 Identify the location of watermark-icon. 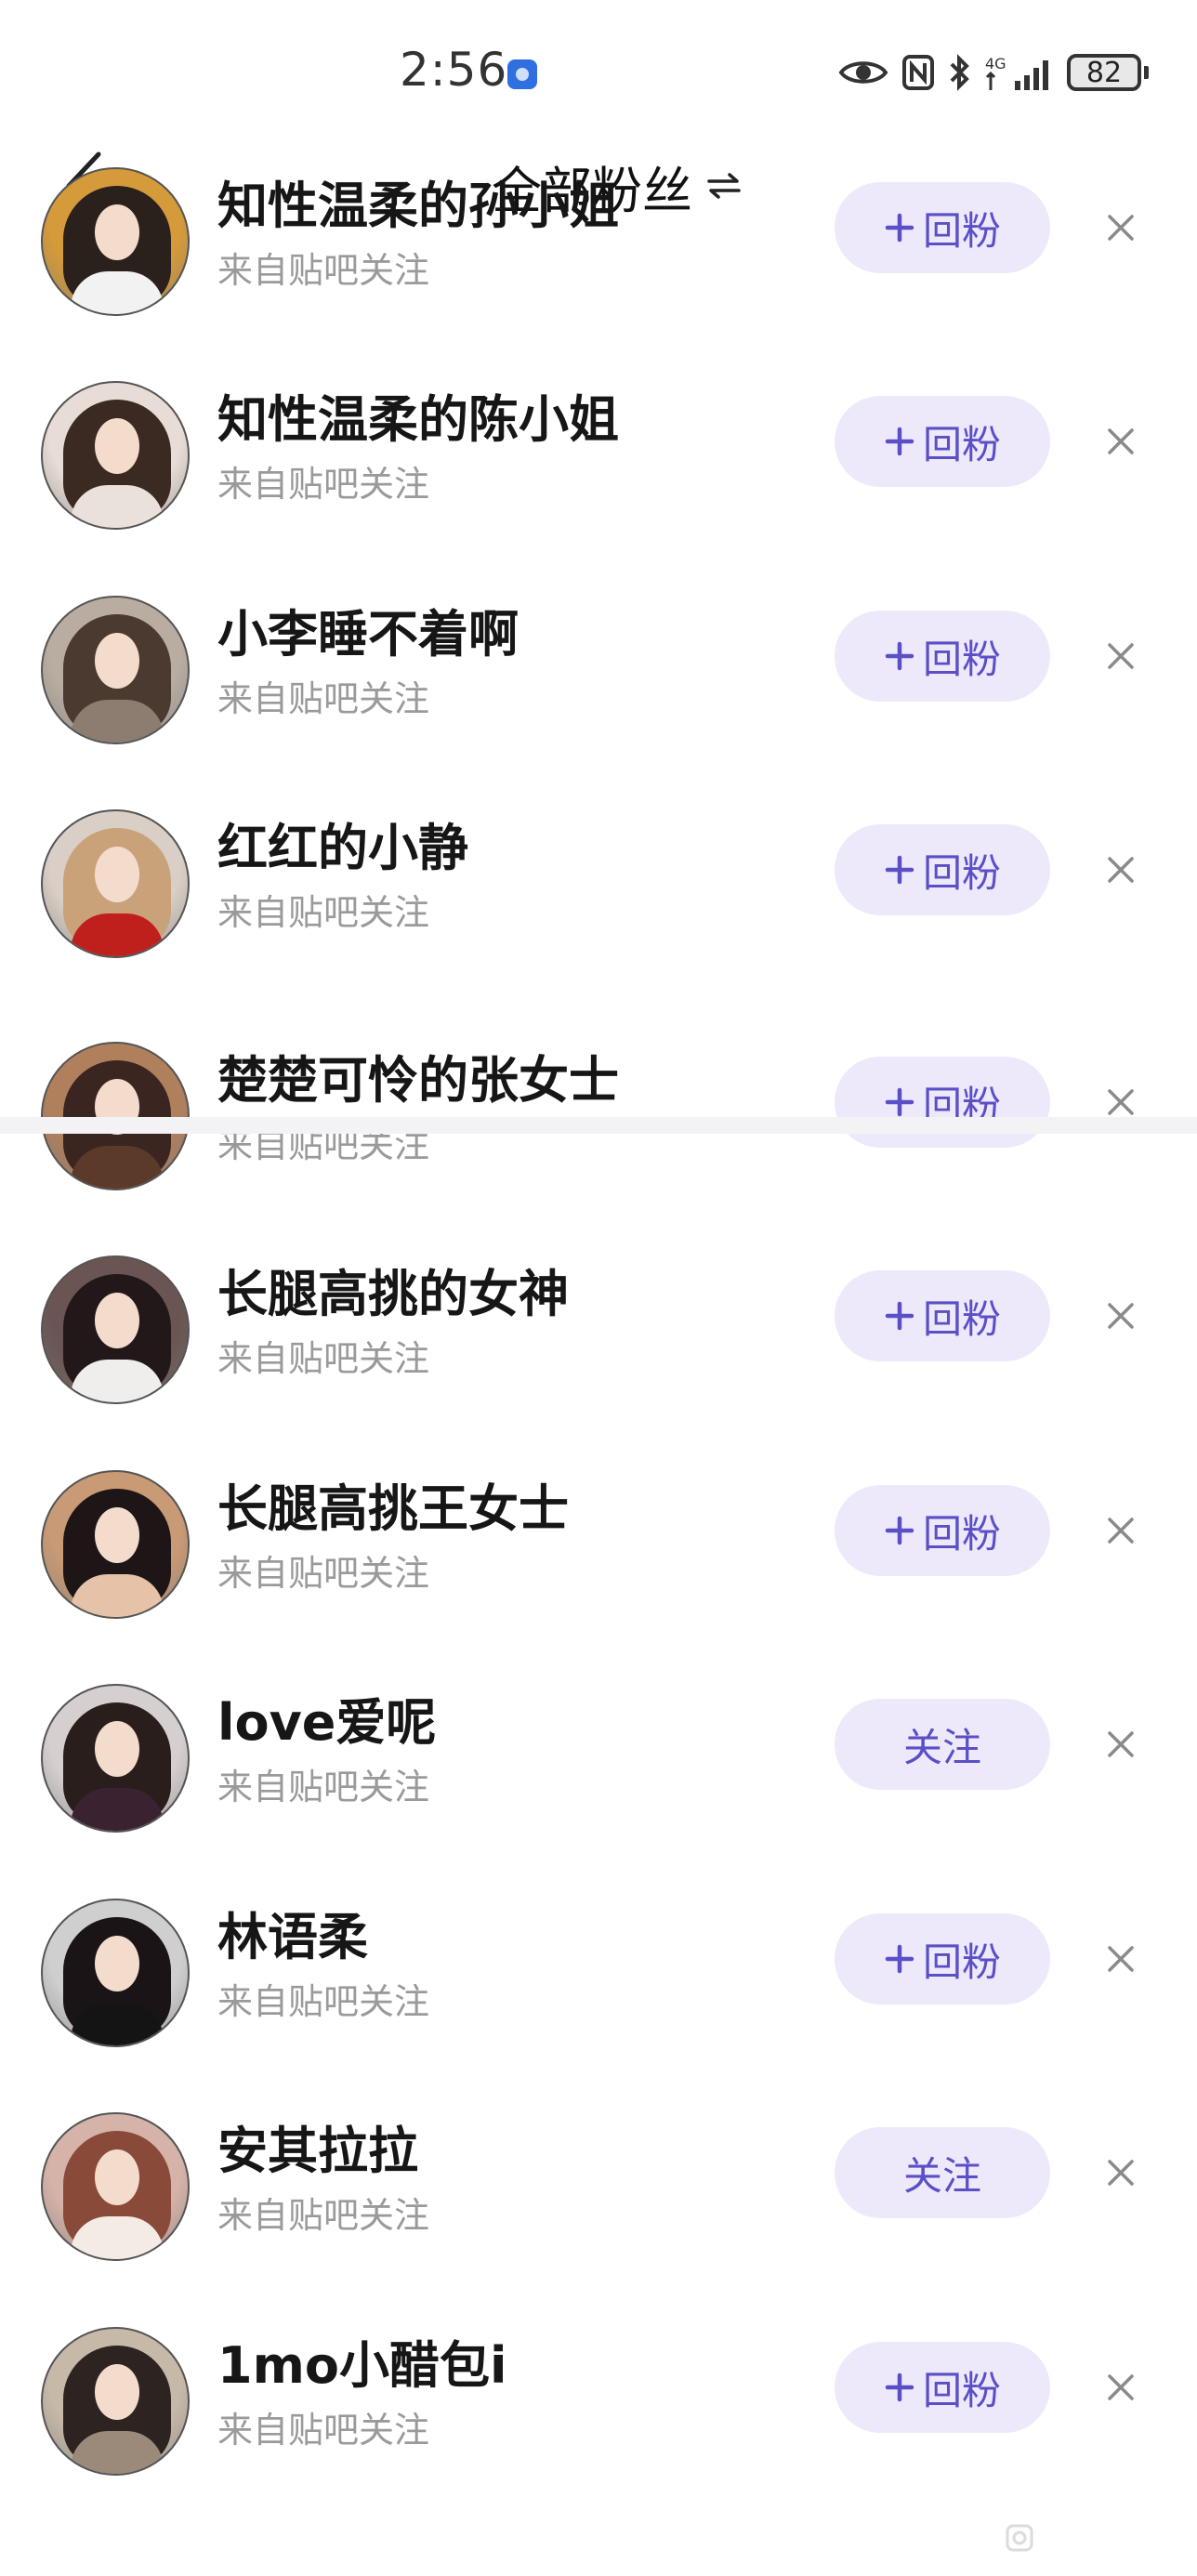
(1031, 2538).